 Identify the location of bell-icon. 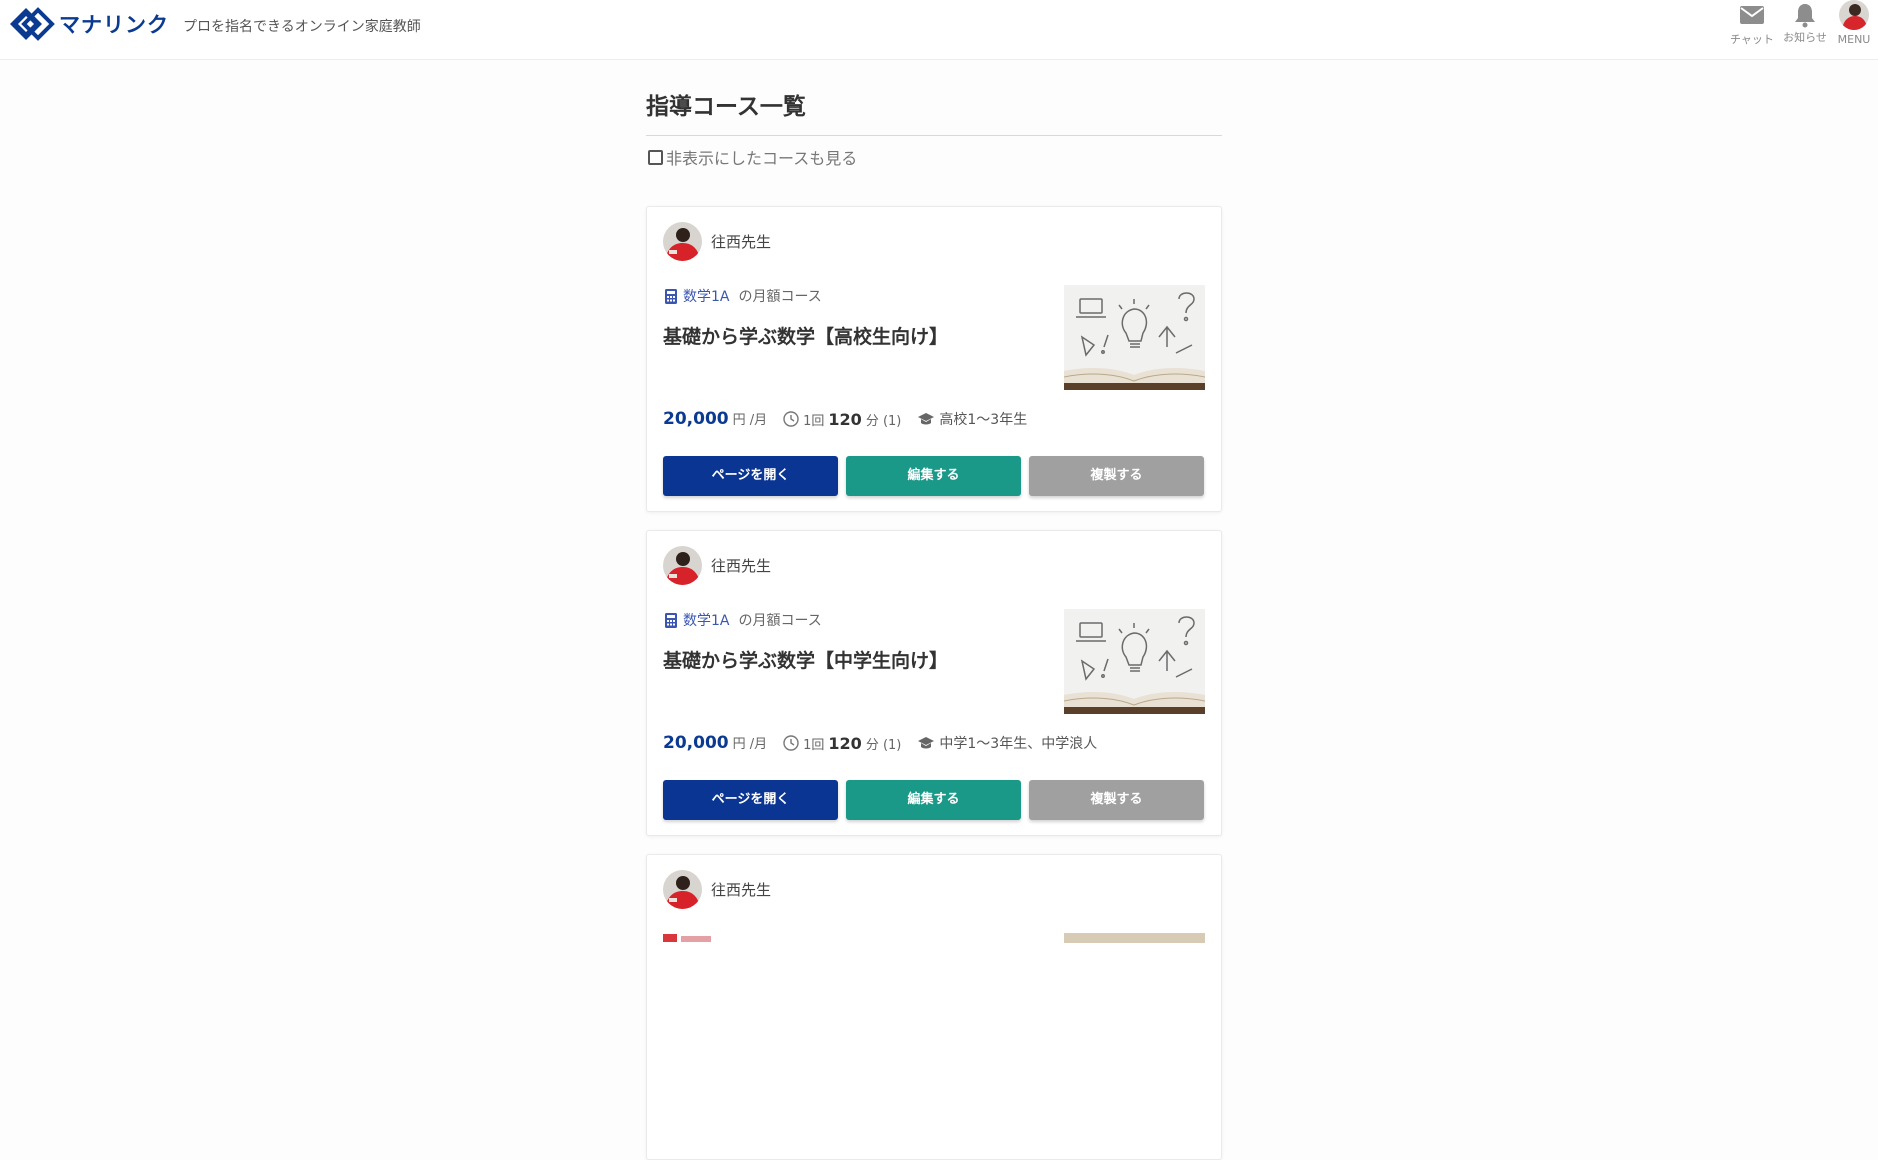
(1805, 16).